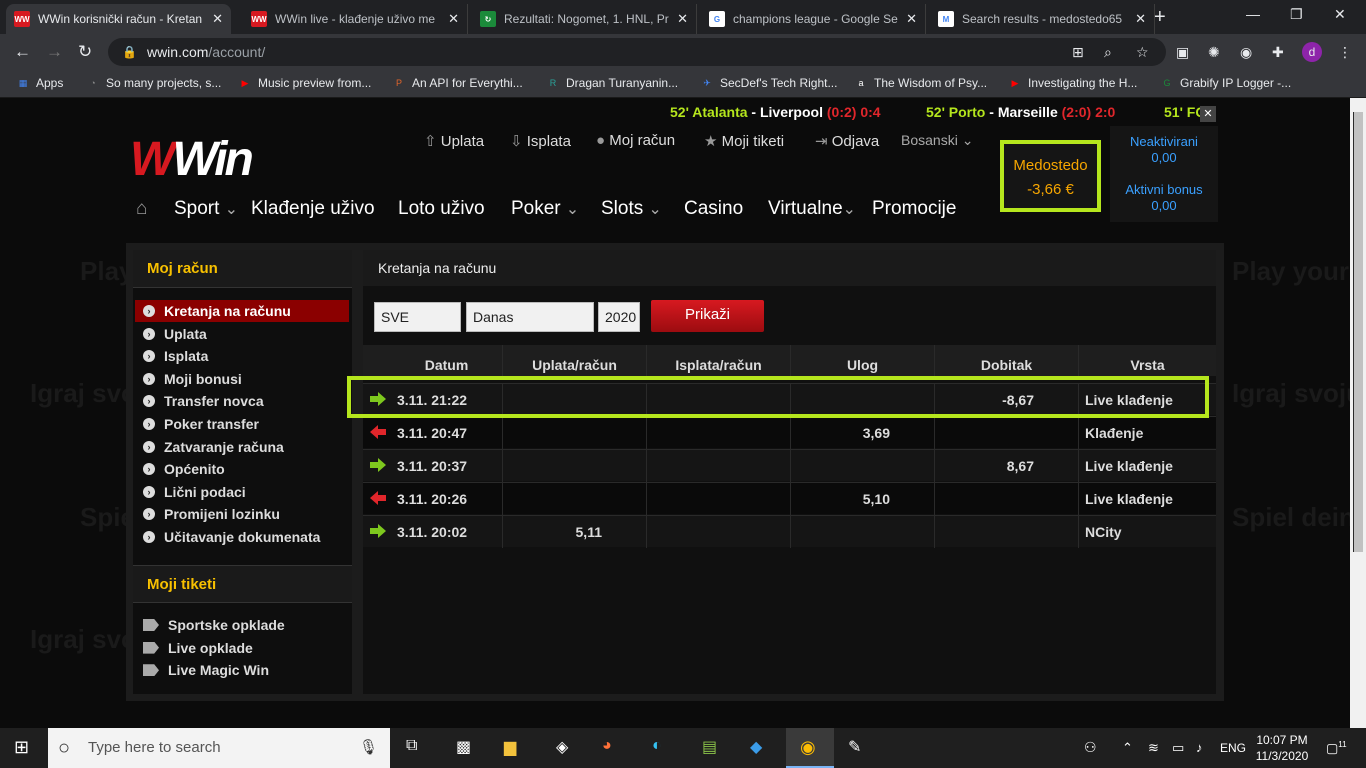 The width and height of the screenshot is (1366, 768). I want to click on column-header: Vrsta, so click(1147, 360).